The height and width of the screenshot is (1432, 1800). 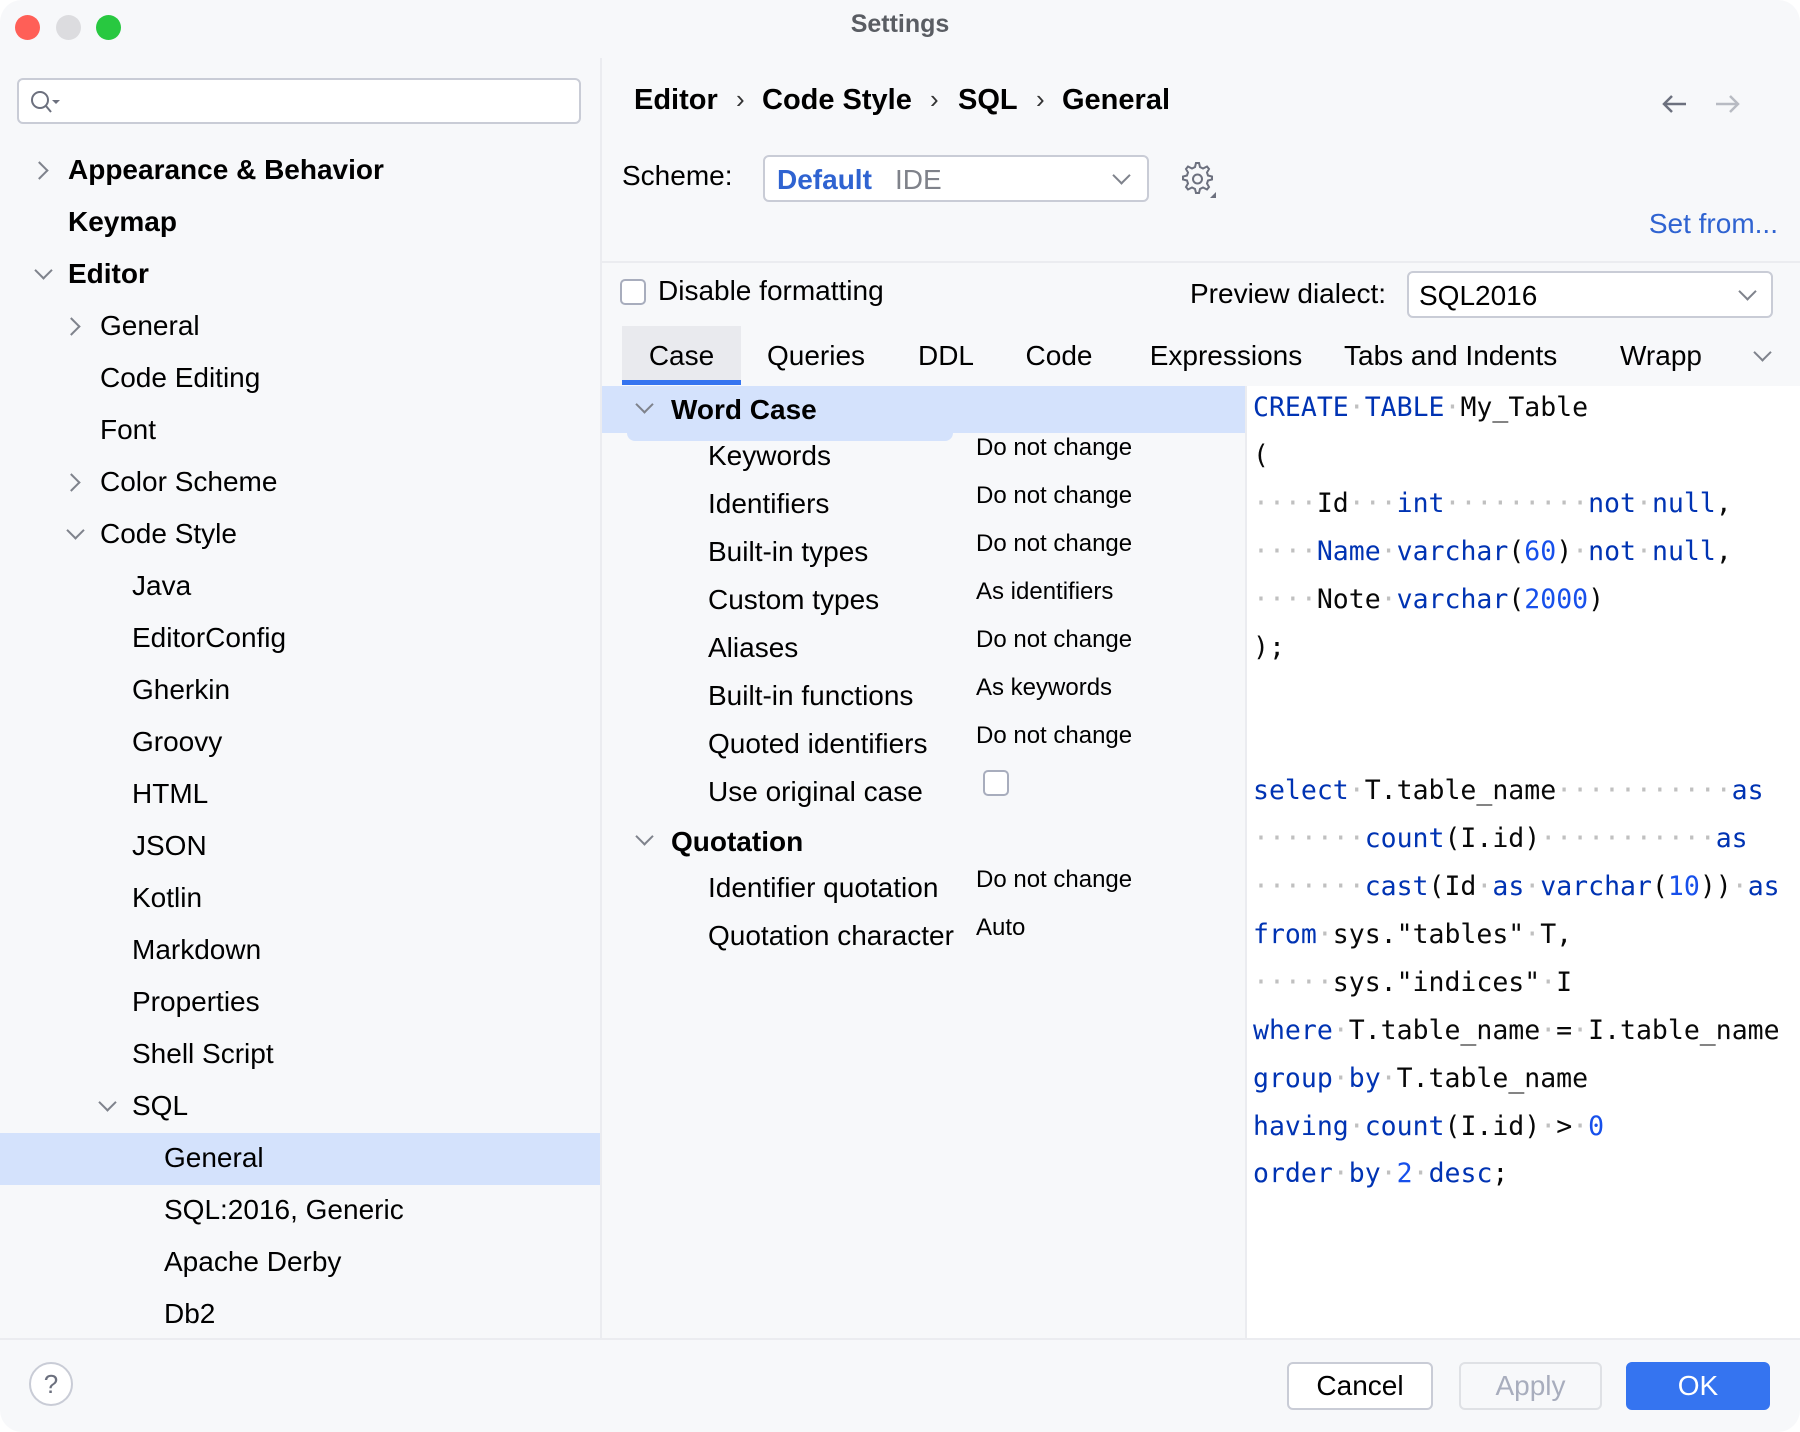 What do you see at coordinates (1201, 262) in the screenshot?
I see `header-separator` at bounding box center [1201, 262].